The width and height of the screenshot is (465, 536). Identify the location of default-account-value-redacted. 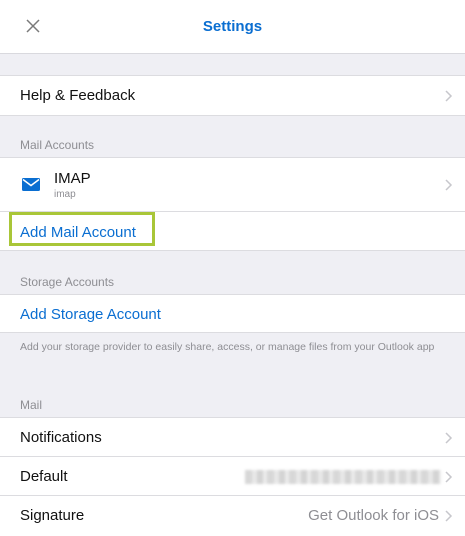
(343, 477).